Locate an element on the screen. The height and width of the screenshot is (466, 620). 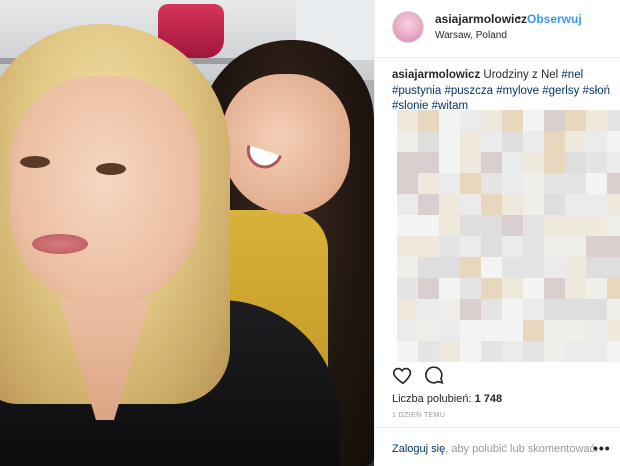
username-link: asiajarmolowicz is located at coordinates (481, 19).